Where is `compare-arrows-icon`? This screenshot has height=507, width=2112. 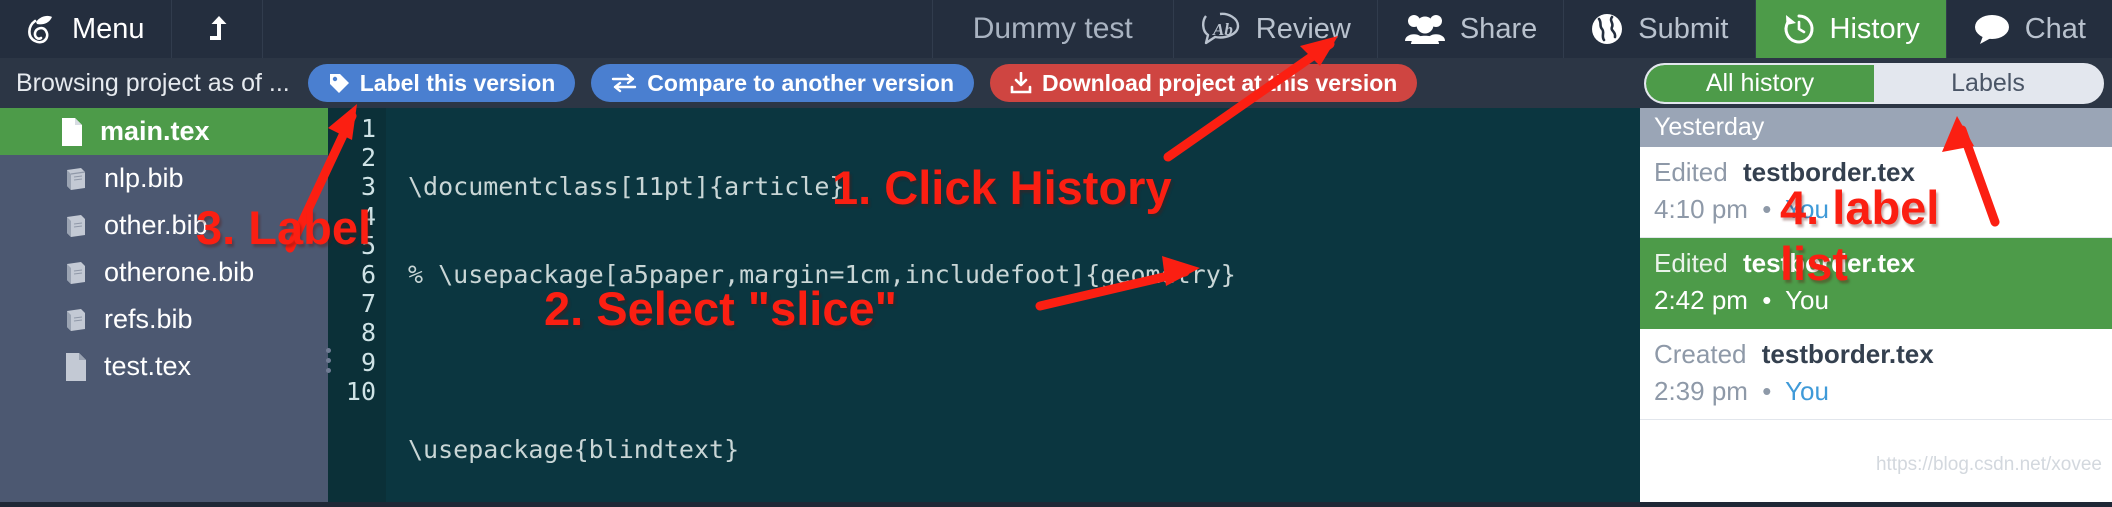 compare-arrows-icon is located at coordinates (624, 83).